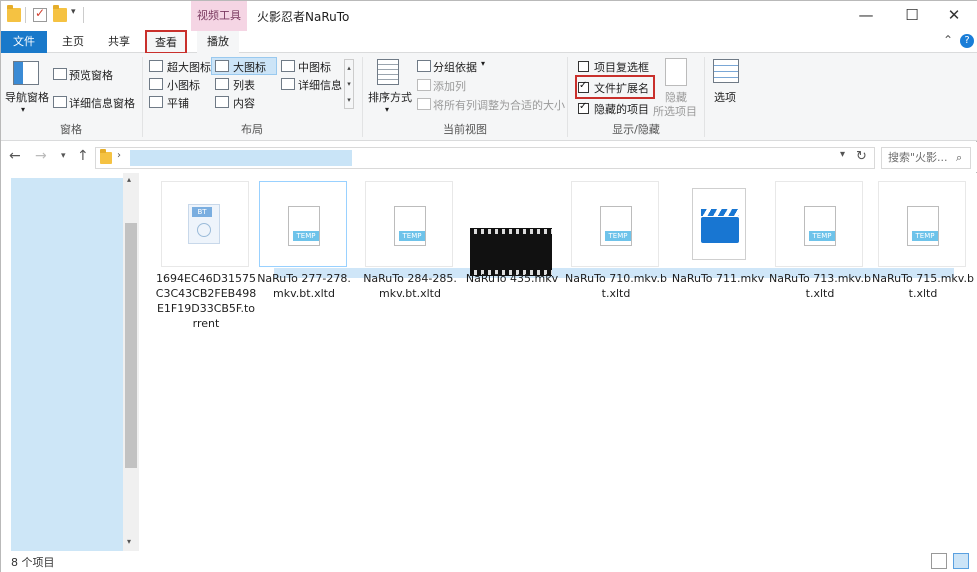  Describe the element at coordinates (861, 156) in the screenshot. I see `refresh-icon: ↻` at that location.